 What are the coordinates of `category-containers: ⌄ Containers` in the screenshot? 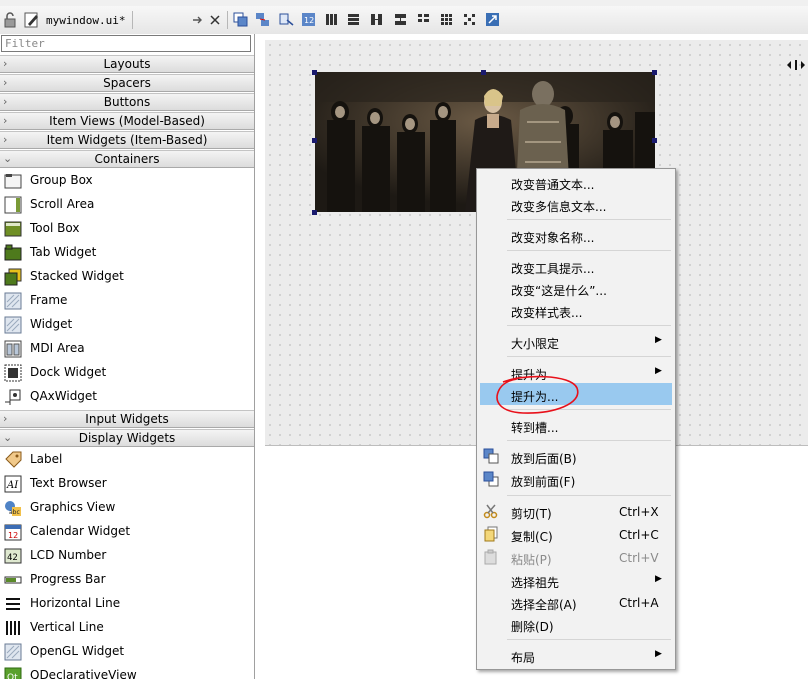 It's located at (127, 159).